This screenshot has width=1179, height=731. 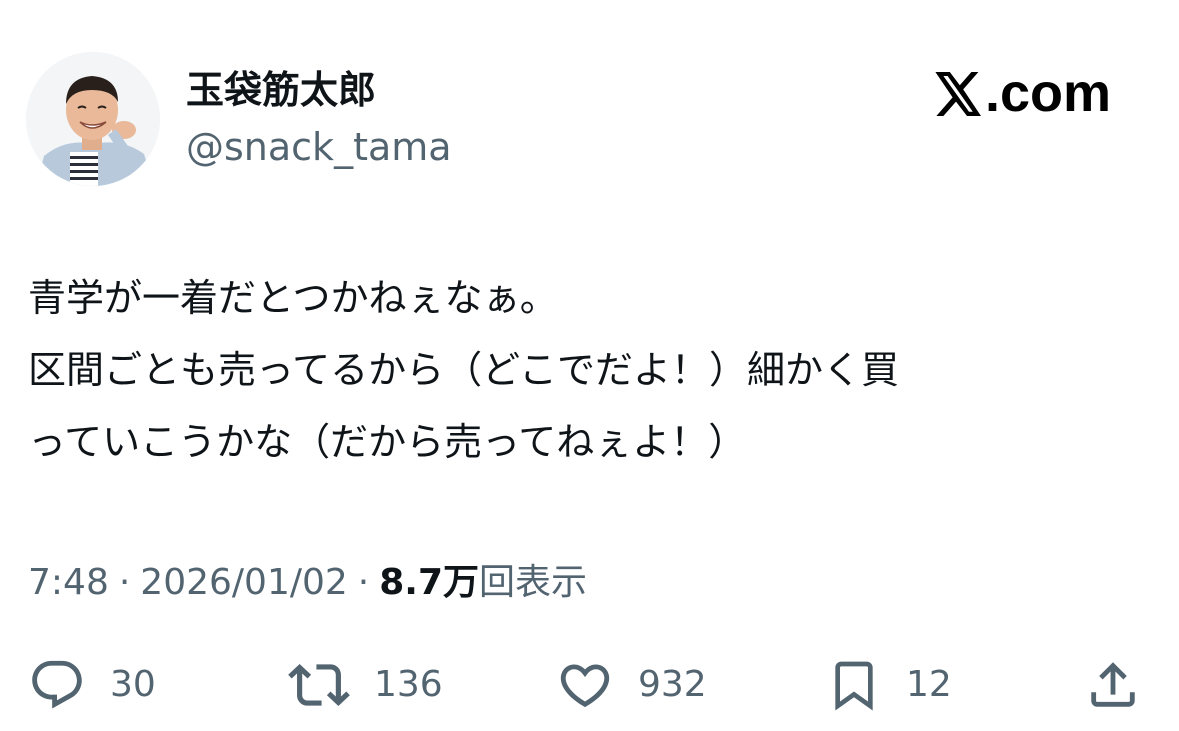 I want to click on share-icon, so click(x=1113, y=684).